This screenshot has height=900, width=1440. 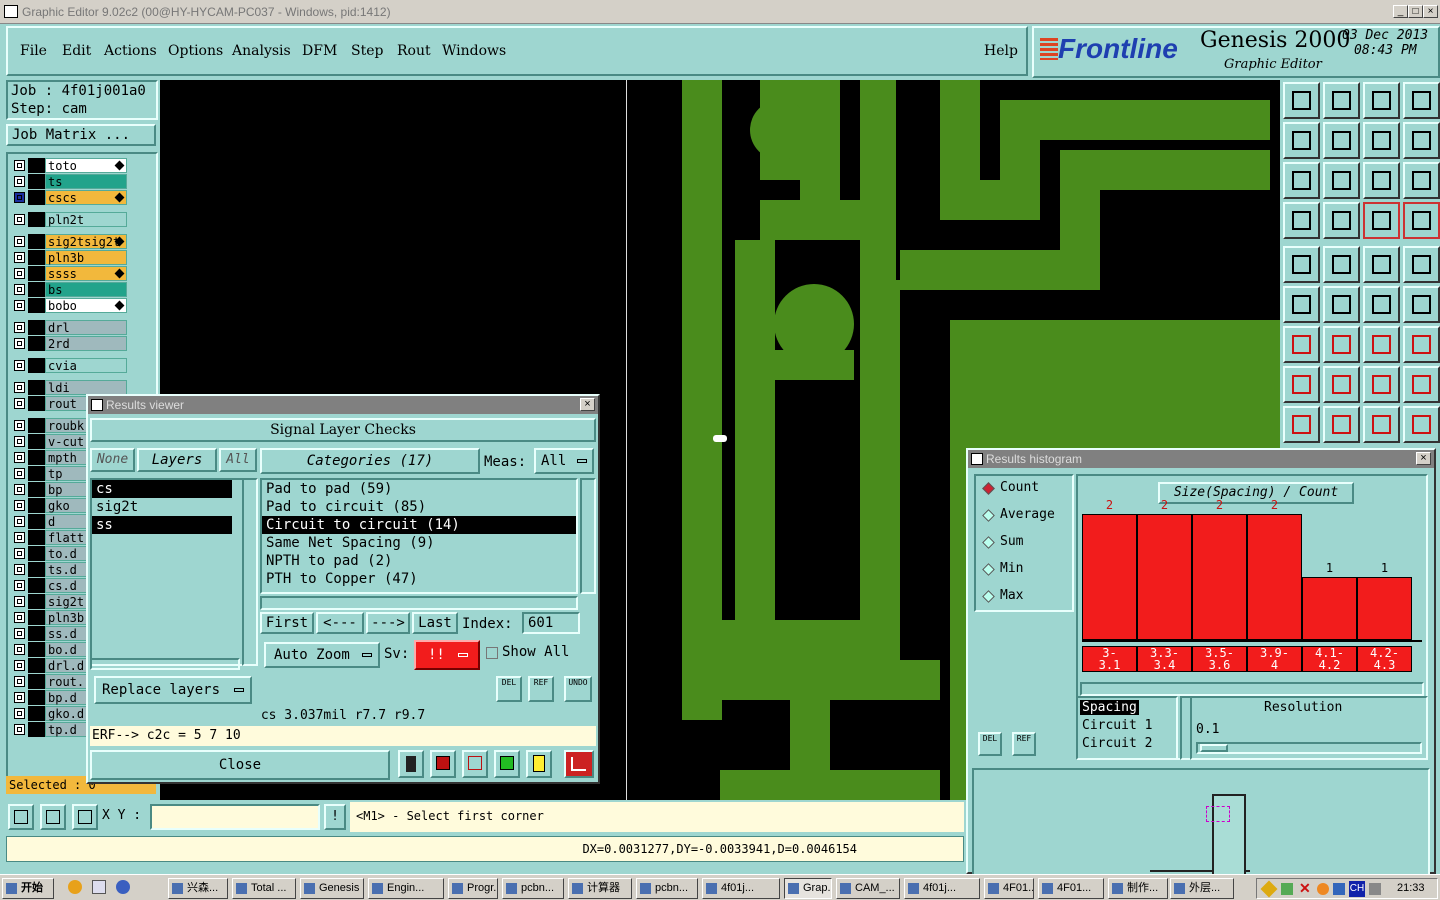 What do you see at coordinates (240, 765) in the screenshot?
I see `close-button: Close` at bounding box center [240, 765].